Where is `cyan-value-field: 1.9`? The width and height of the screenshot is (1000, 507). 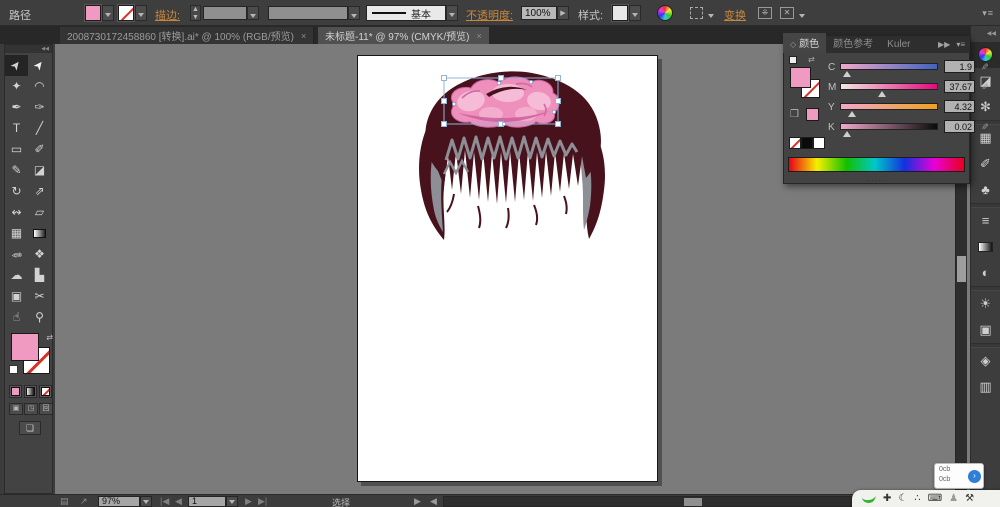
cyan-value-field: 1.9 is located at coordinates (959, 66).